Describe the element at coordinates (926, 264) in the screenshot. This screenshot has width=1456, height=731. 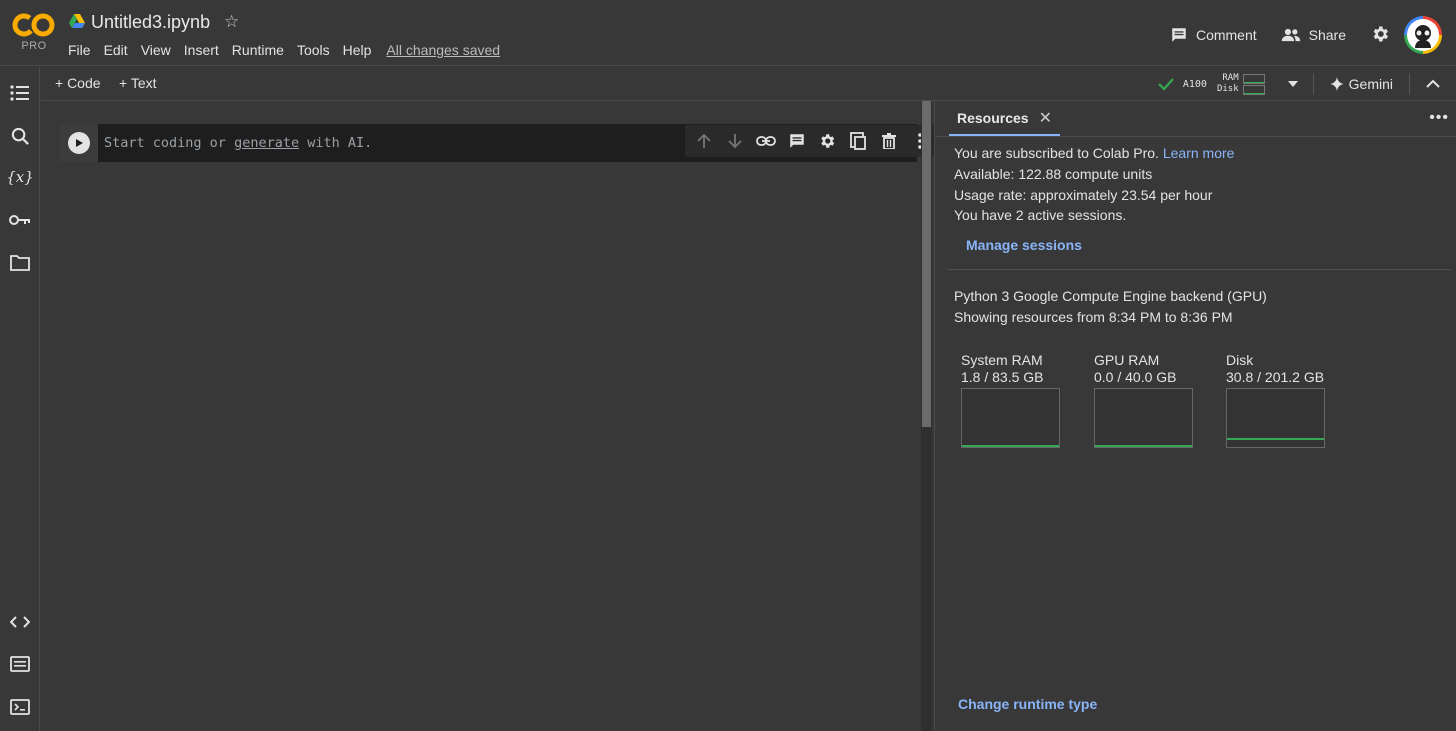
I see `scrollbar-thumb` at that location.